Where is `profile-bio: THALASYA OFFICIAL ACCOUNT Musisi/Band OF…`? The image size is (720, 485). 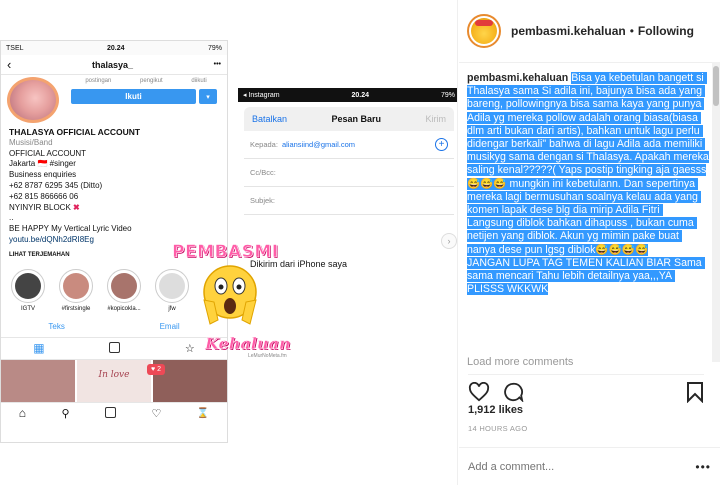 profile-bio: THALASYA OFFICIAL ACCOUNT Musisi/Band OF… is located at coordinates (114, 194).